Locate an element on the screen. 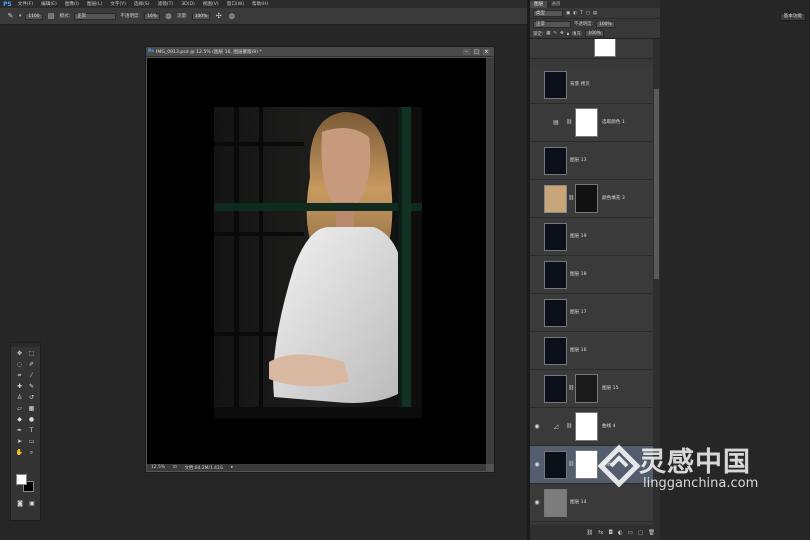  new-layer-icon: ▢ is located at coordinates (640, 533).